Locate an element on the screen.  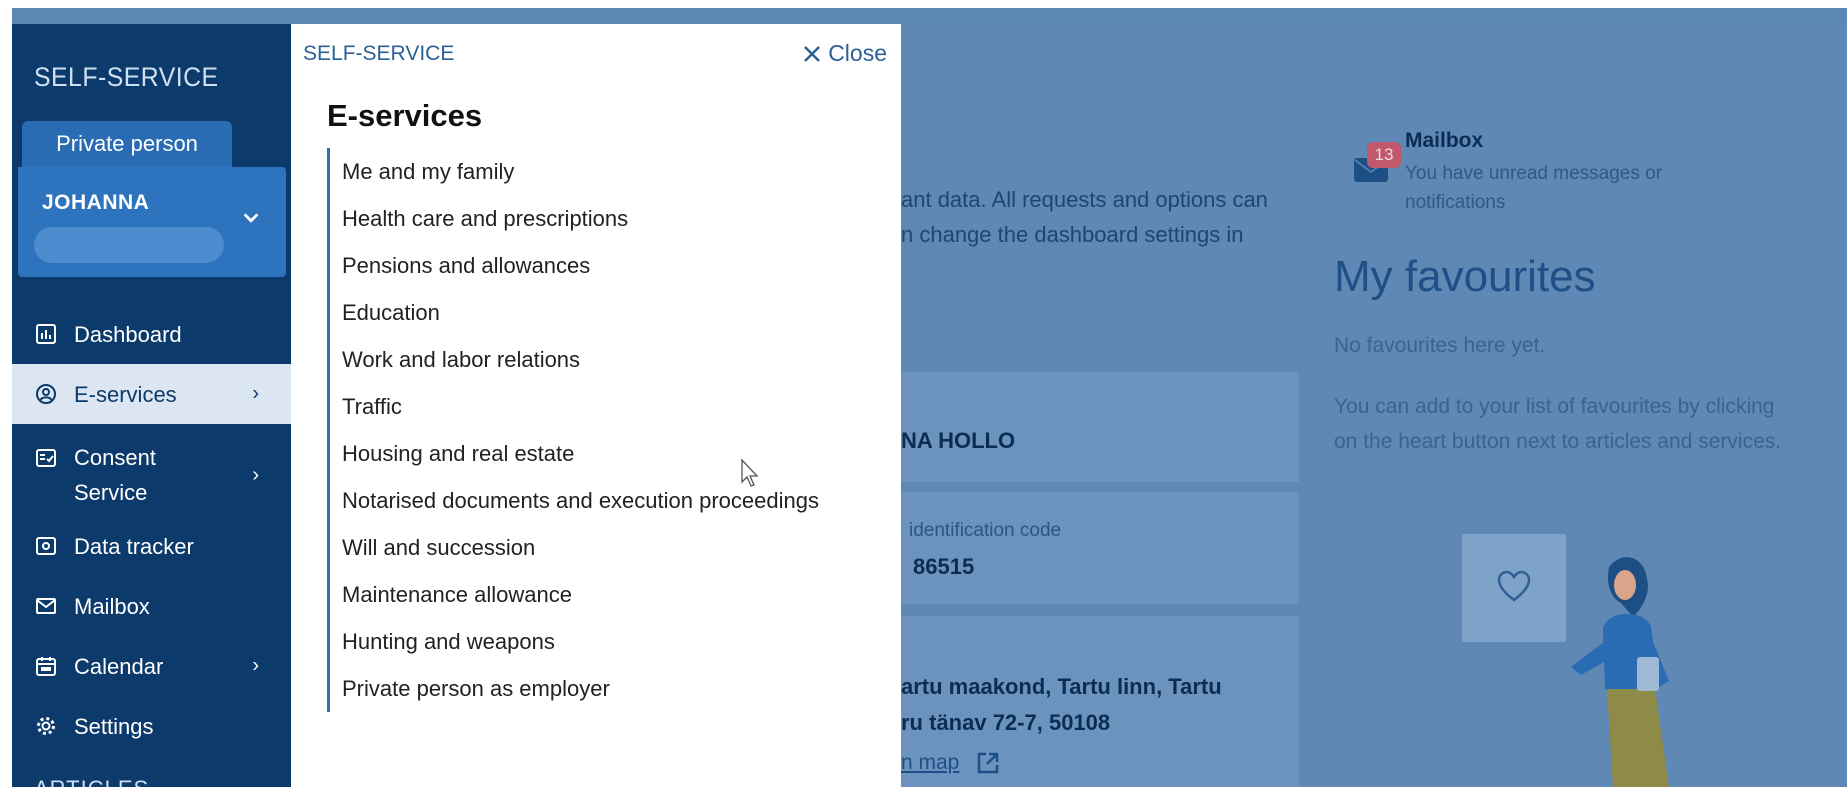
intro-line: ant data. All requests and options can is located at coordinates (1084, 199).